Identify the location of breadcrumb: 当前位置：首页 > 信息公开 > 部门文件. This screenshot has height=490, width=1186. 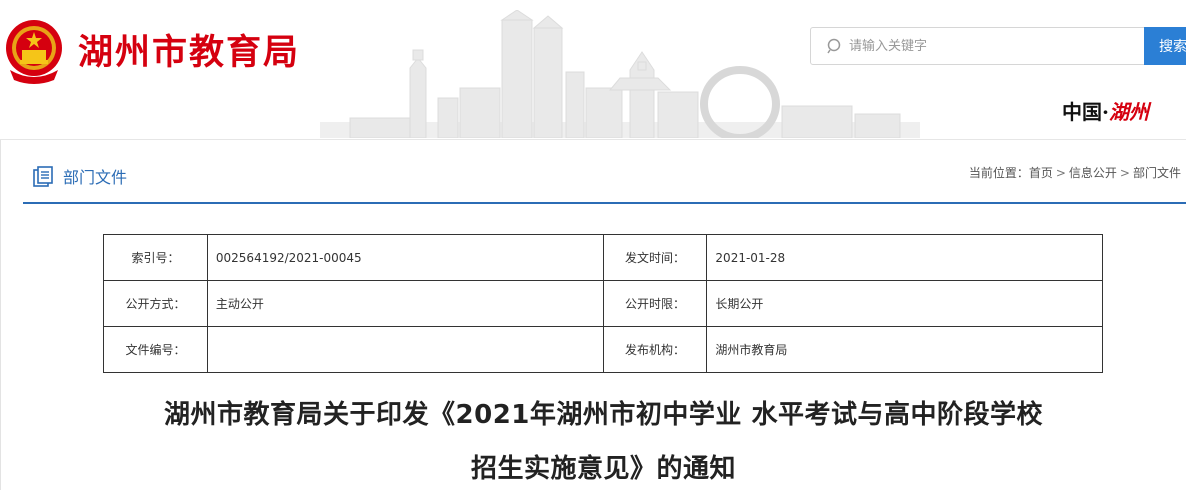
(1075, 172).